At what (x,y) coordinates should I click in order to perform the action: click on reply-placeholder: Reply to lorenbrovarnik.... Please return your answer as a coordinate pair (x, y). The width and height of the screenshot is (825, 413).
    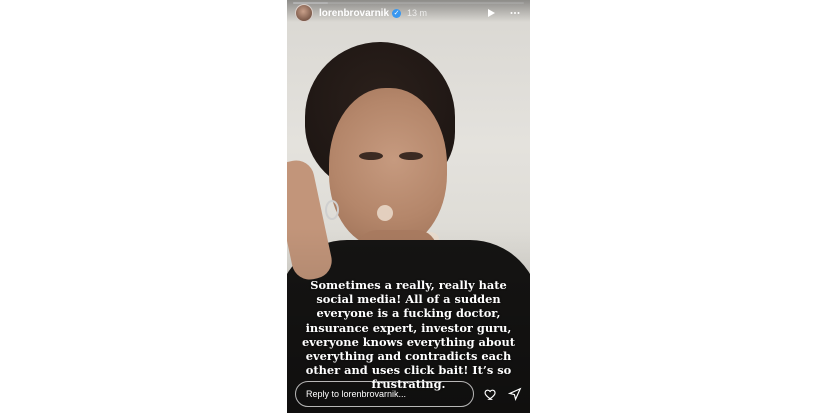
    Looking at the image, I should click on (356, 394).